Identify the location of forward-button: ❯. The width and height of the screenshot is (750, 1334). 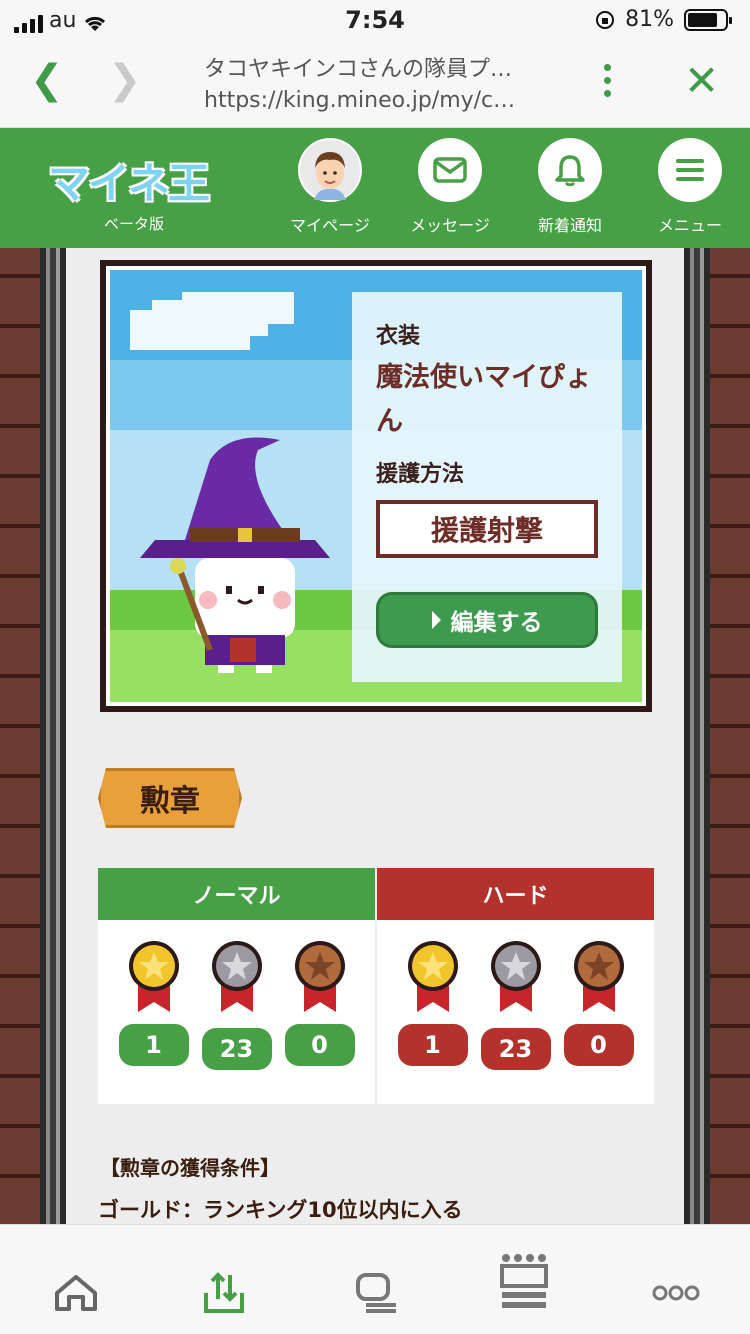
(125, 80).